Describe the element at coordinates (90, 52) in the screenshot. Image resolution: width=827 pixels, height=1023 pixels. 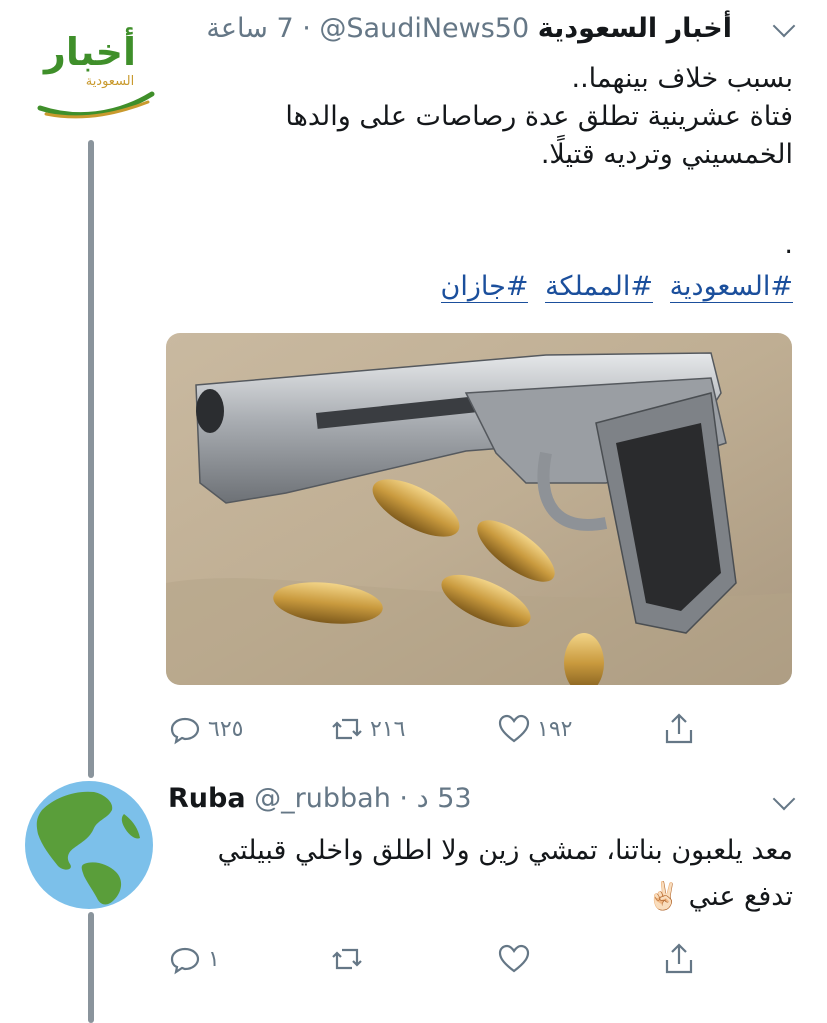
I see `avatar-logo-text: أخبار` at that location.